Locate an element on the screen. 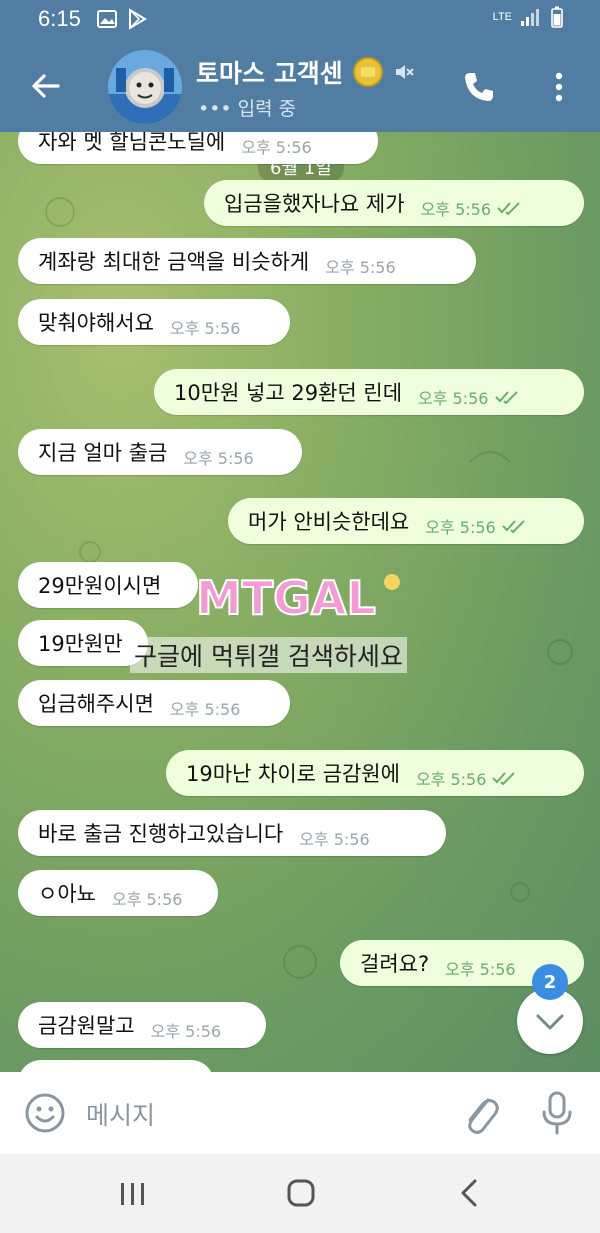 The width and height of the screenshot is (600, 1233). coin-icon is located at coordinates (367, 72).